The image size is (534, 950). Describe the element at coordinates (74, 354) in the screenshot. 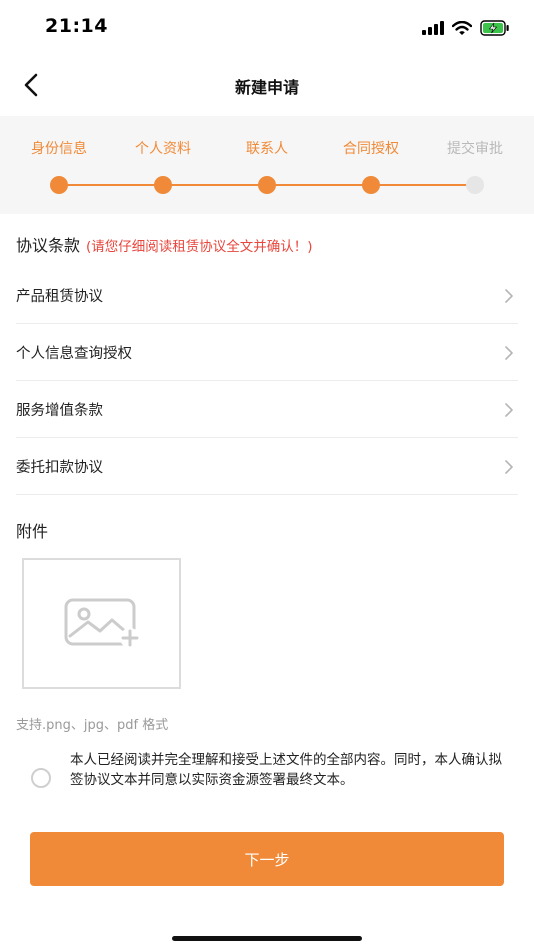

I see `agreement-item-label: 个人信息查询授权` at that location.